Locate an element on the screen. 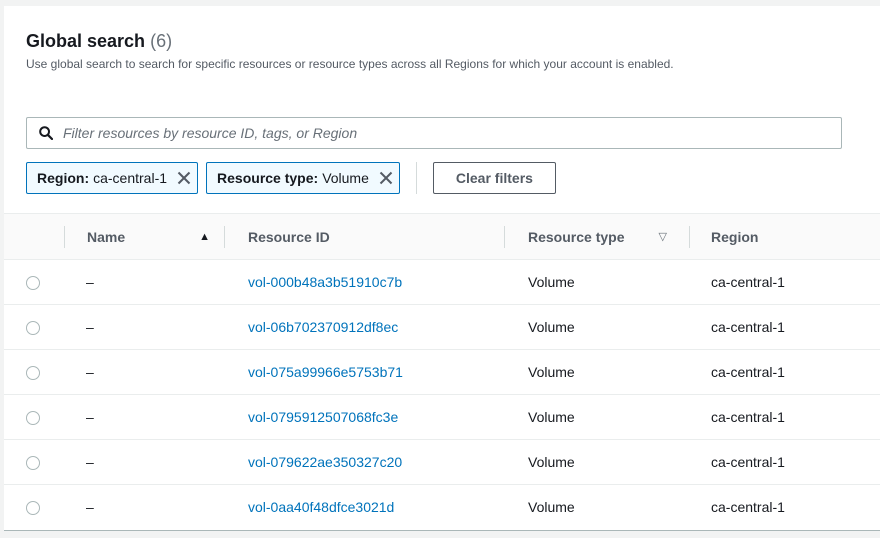 The width and height of the screenshot is (880, 538). search-box is located at coordinates (434, 133).